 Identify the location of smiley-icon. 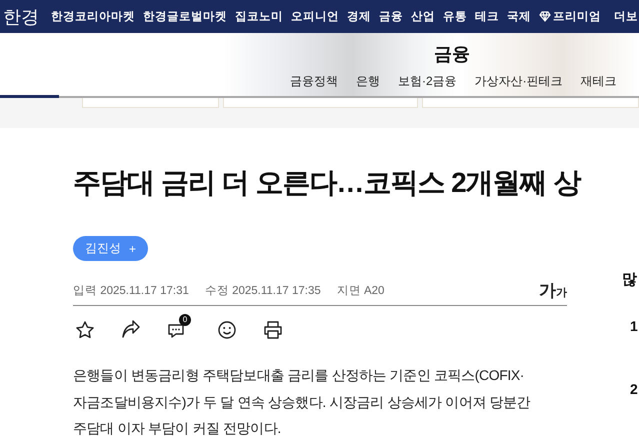
(227, 330).